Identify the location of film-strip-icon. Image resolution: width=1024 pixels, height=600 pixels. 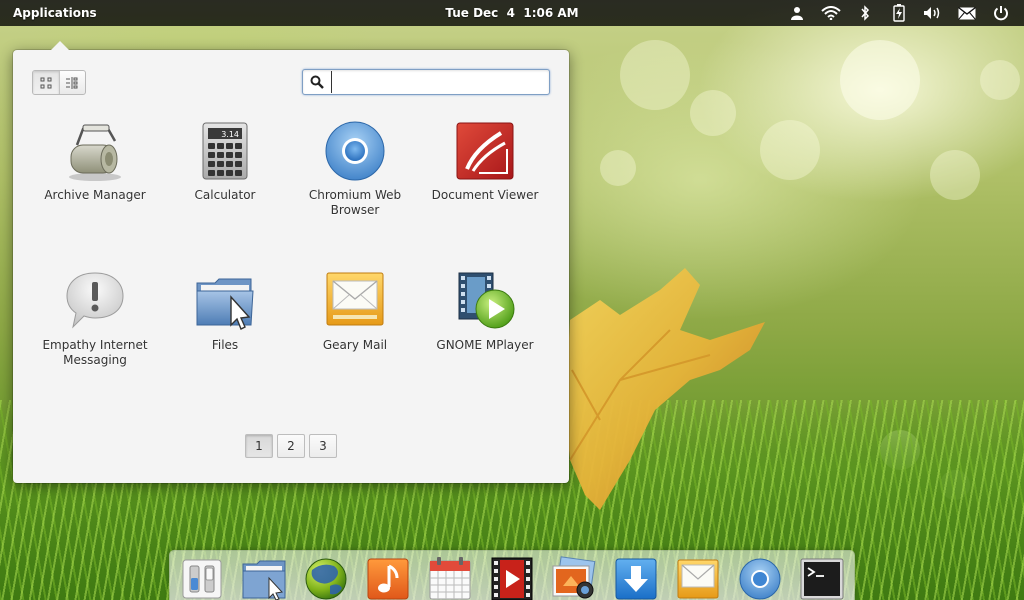
(512, 578).